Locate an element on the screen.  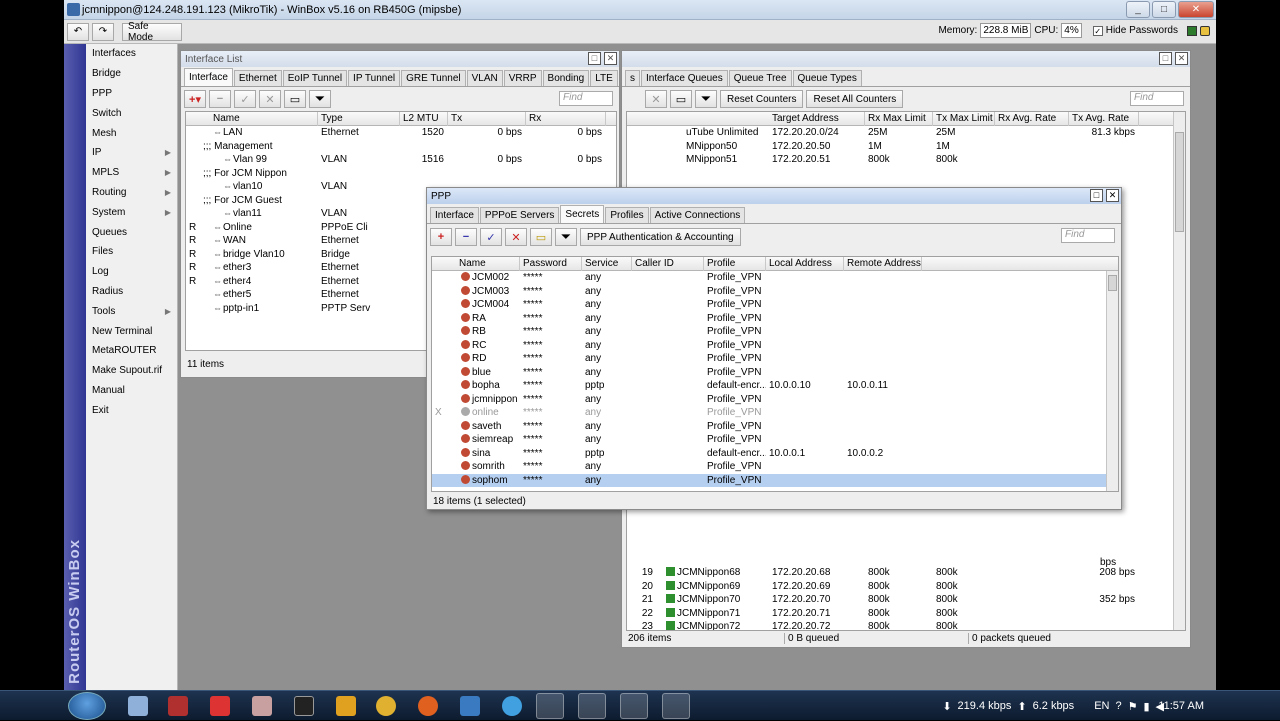
secret-row: Xonline ***** any Profile_VPN is located at coordinates (769, 413).